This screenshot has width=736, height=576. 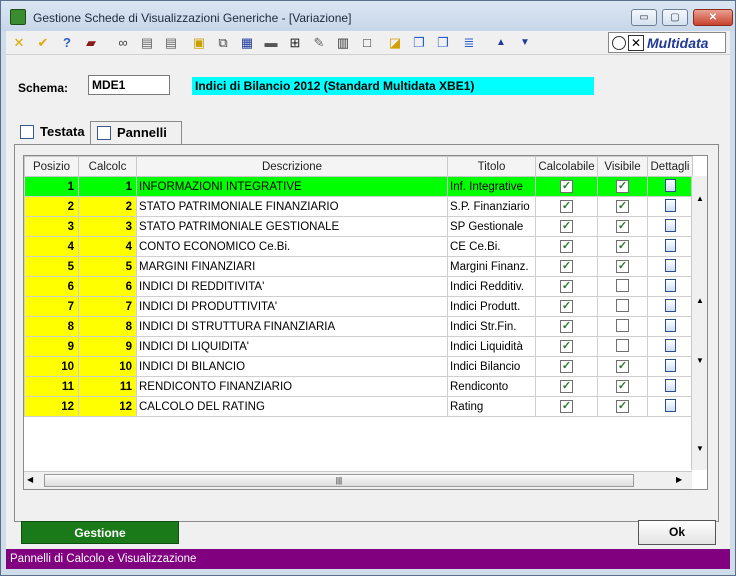 What do you see at coordinates (107, 166) in the screenshot?
I see `col-header-calcolo: Calcolc` at bounding box center [107, 166].